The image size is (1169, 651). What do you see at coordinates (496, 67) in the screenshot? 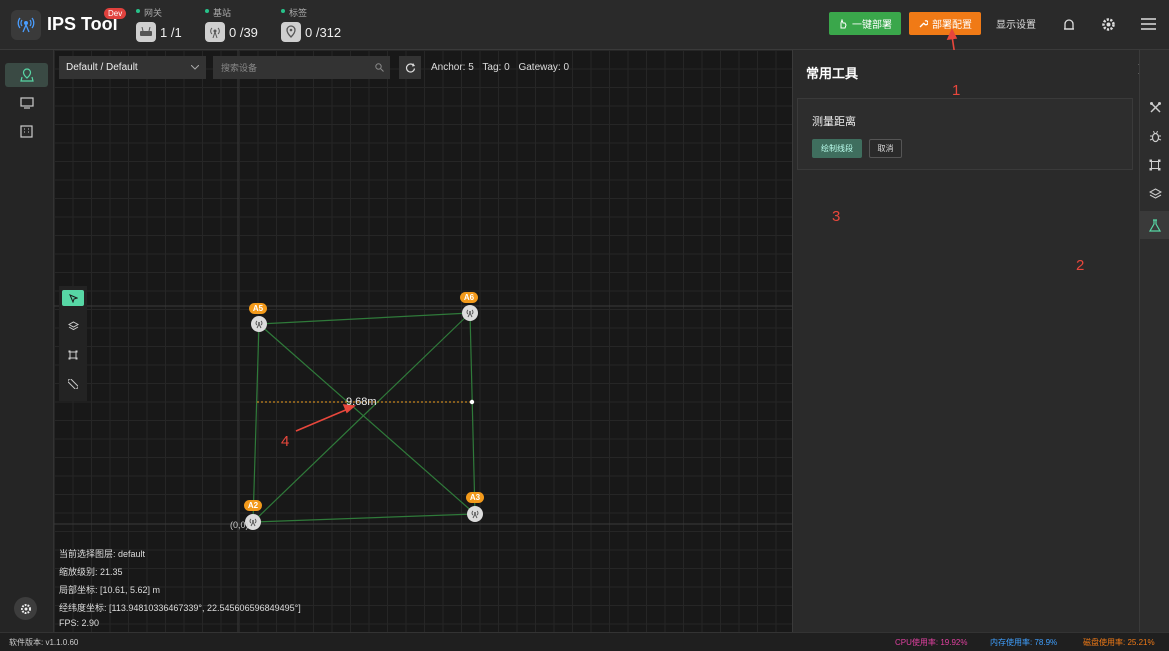
I see `tag-count: Tag: 0` at bounding box center [496, 67].